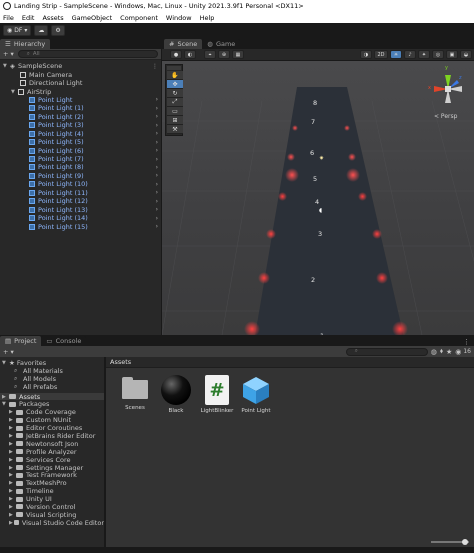  I want to click on rotate-tool-button: ↻, so click(175, 93).